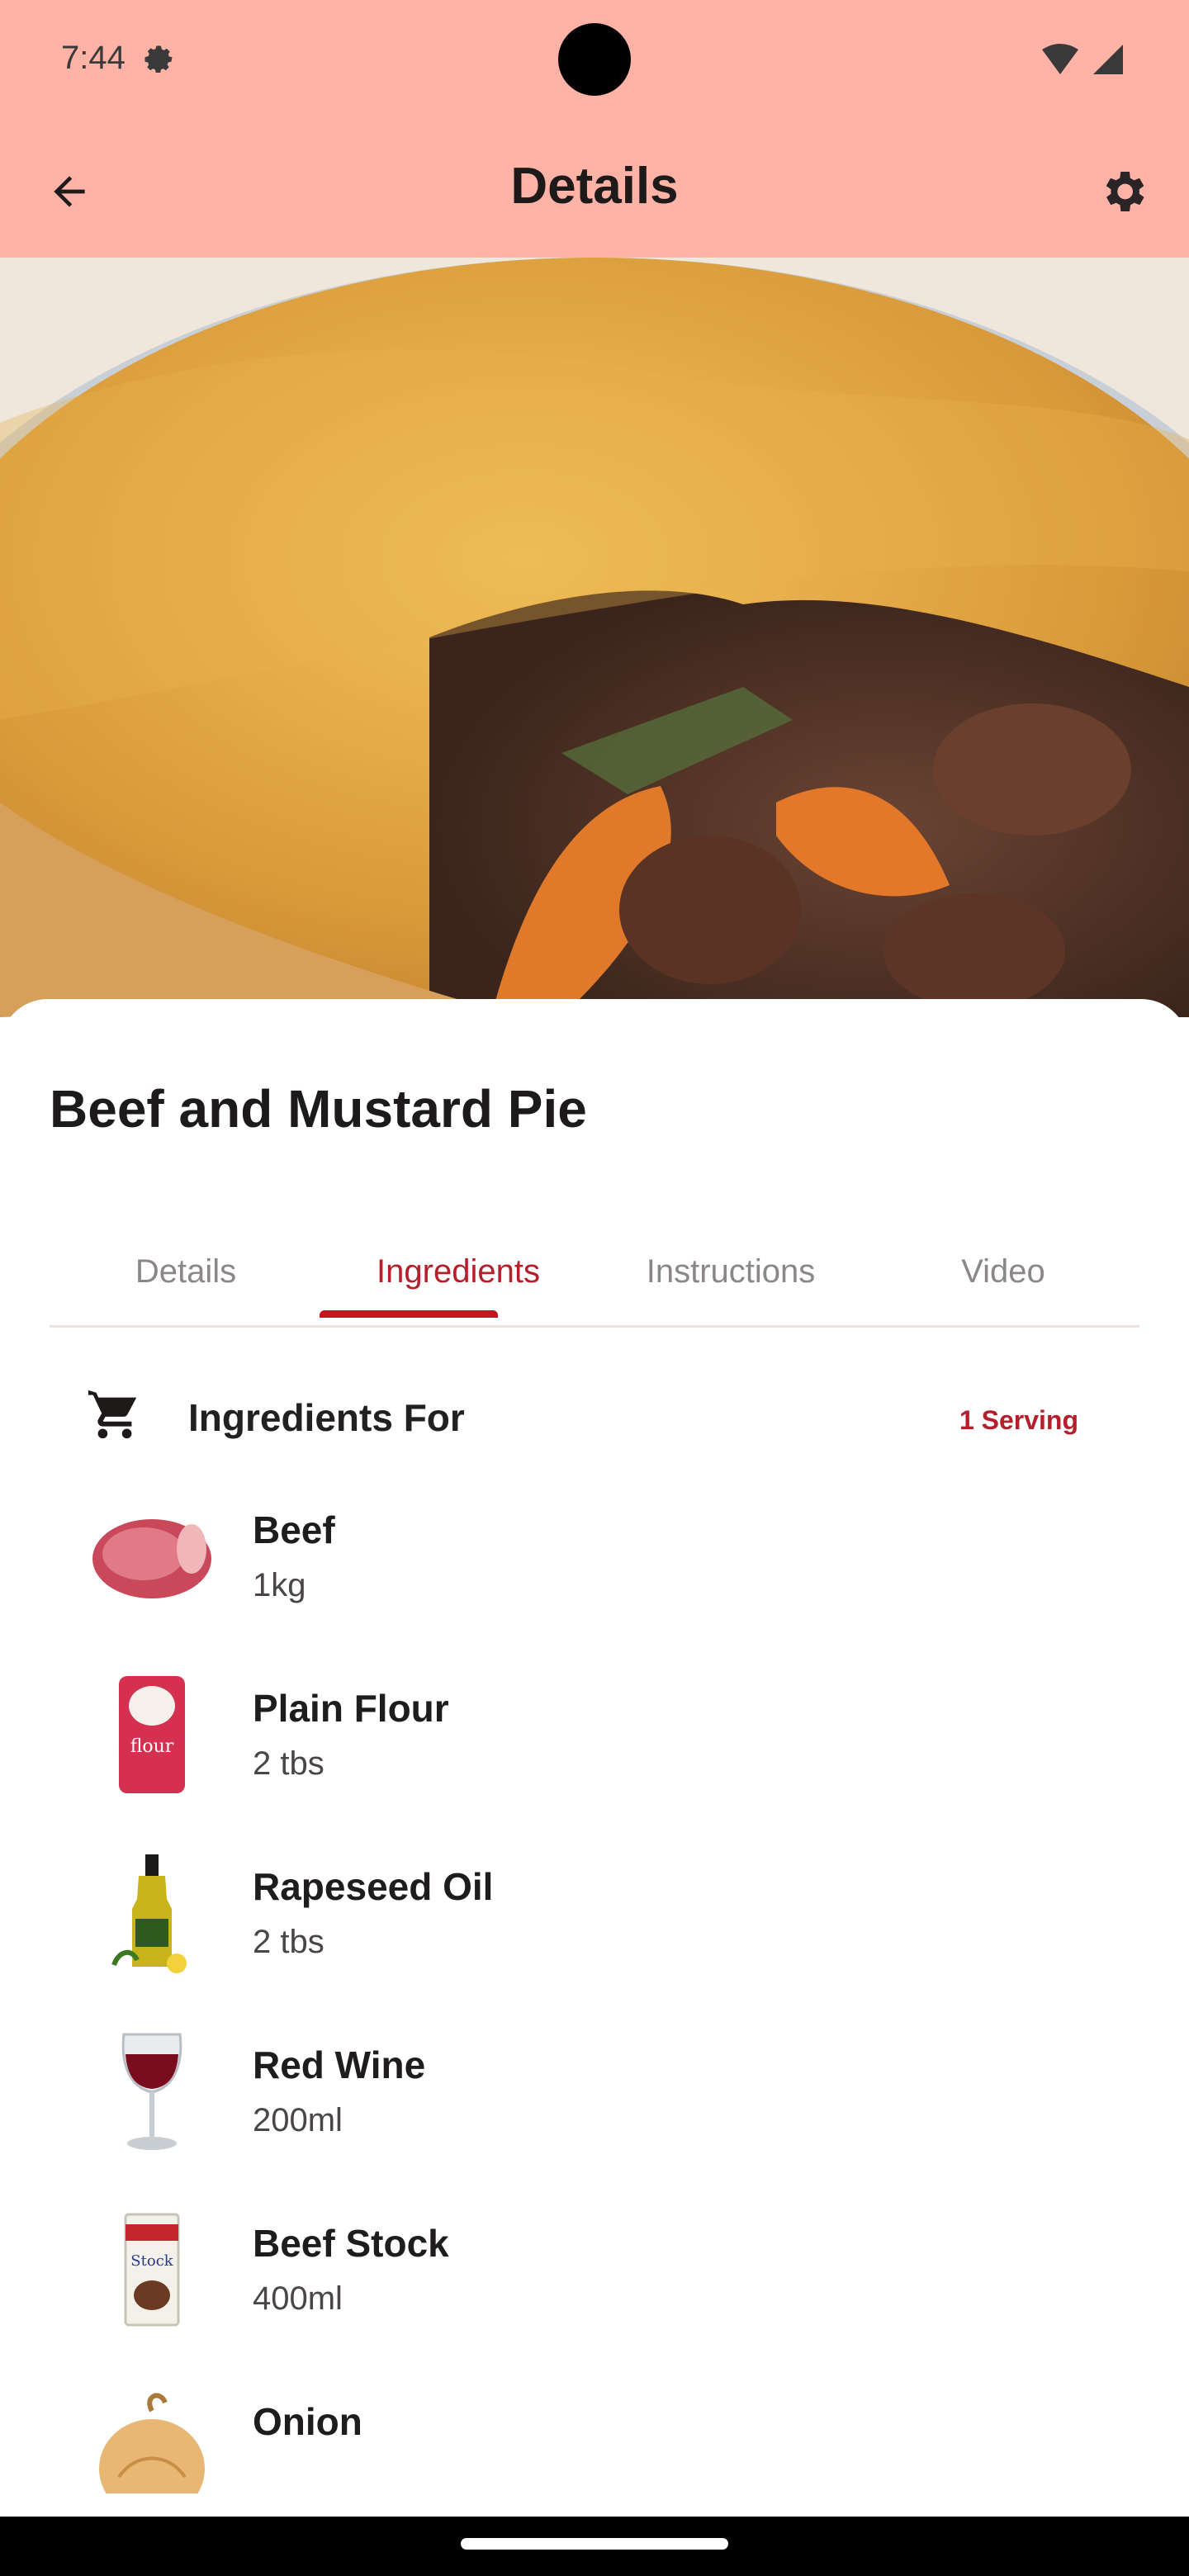 This screenshot has width=1189, height=2576. I want to click on ingredient-name: Red Wine, so click(339, 2064).